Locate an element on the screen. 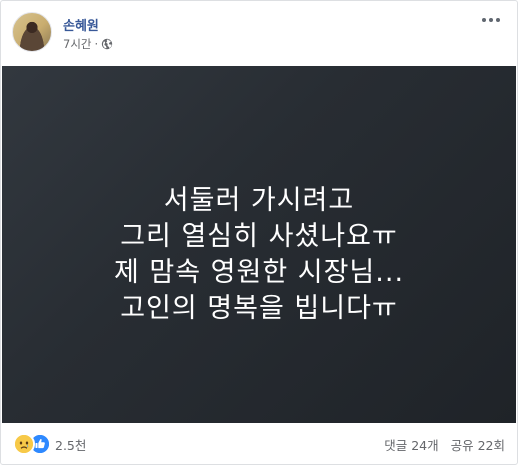 This screenshot has width=518, height=465. post-header: 손혜원 7시간 · is located at coordinates (259, 33).